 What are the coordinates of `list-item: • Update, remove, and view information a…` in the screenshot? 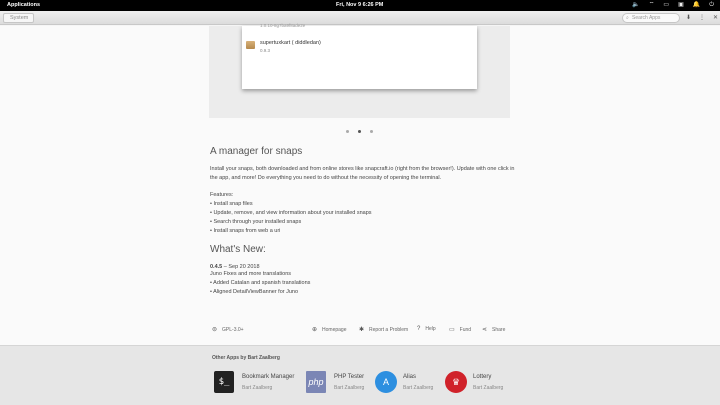 It's located at (291, 213).